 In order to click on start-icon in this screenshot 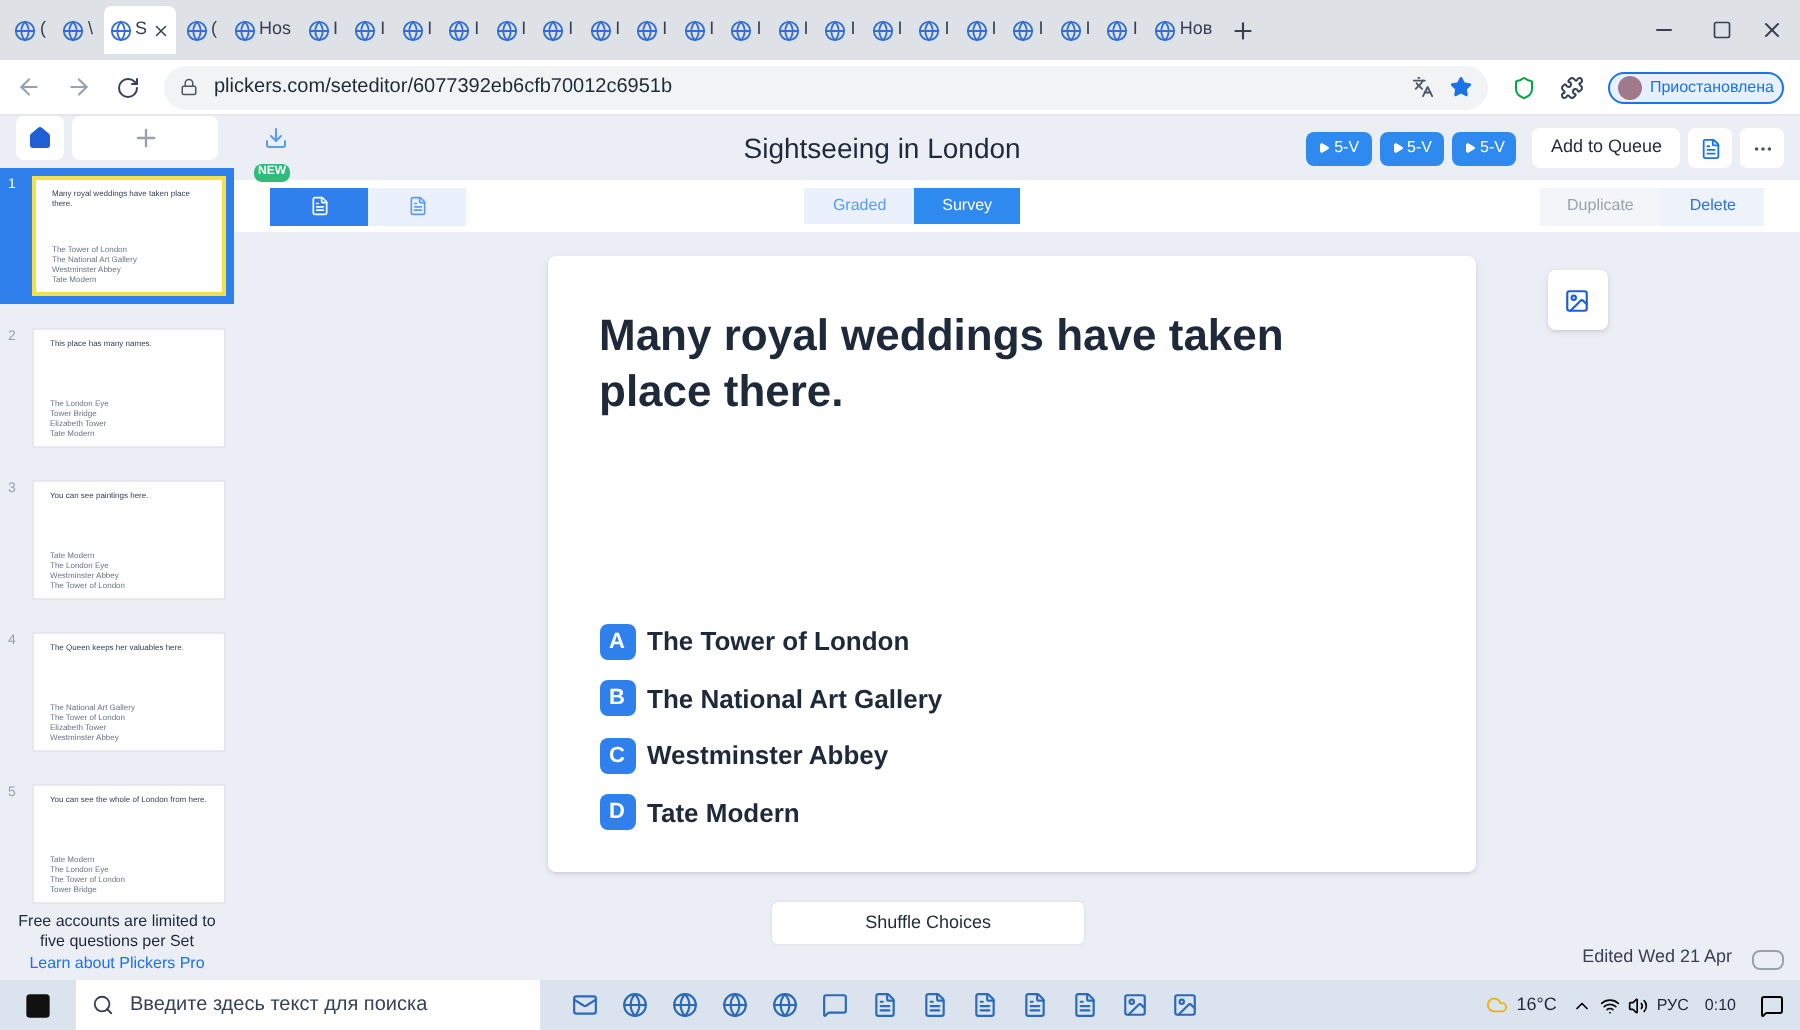, I will do `click(38, 1005)`.